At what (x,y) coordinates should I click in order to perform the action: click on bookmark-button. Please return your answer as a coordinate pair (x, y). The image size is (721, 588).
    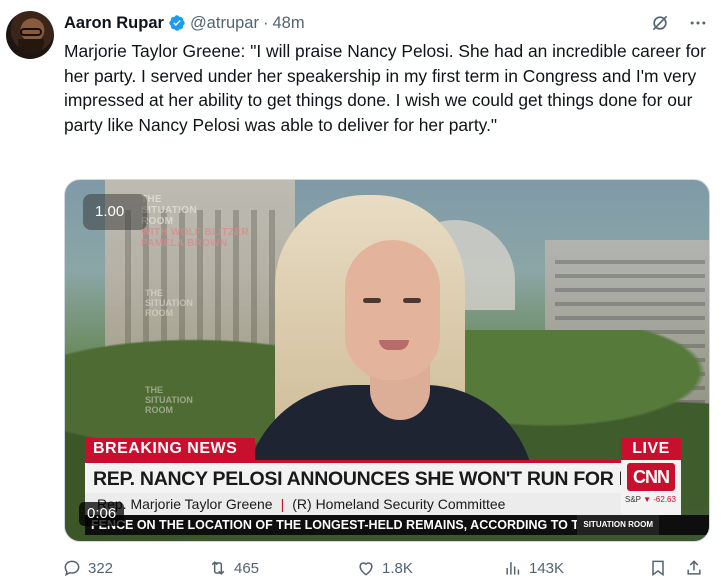
    Looking at the image, I should click on (658, 568).